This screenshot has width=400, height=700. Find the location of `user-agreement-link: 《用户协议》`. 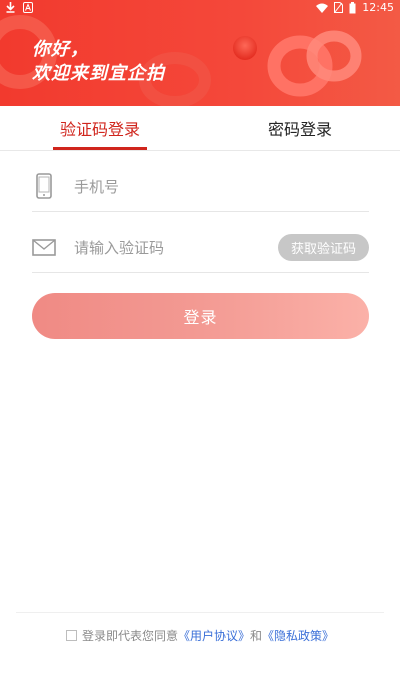

user-agreement-link: 《用户协议》 is located at coordinates (214, 635).